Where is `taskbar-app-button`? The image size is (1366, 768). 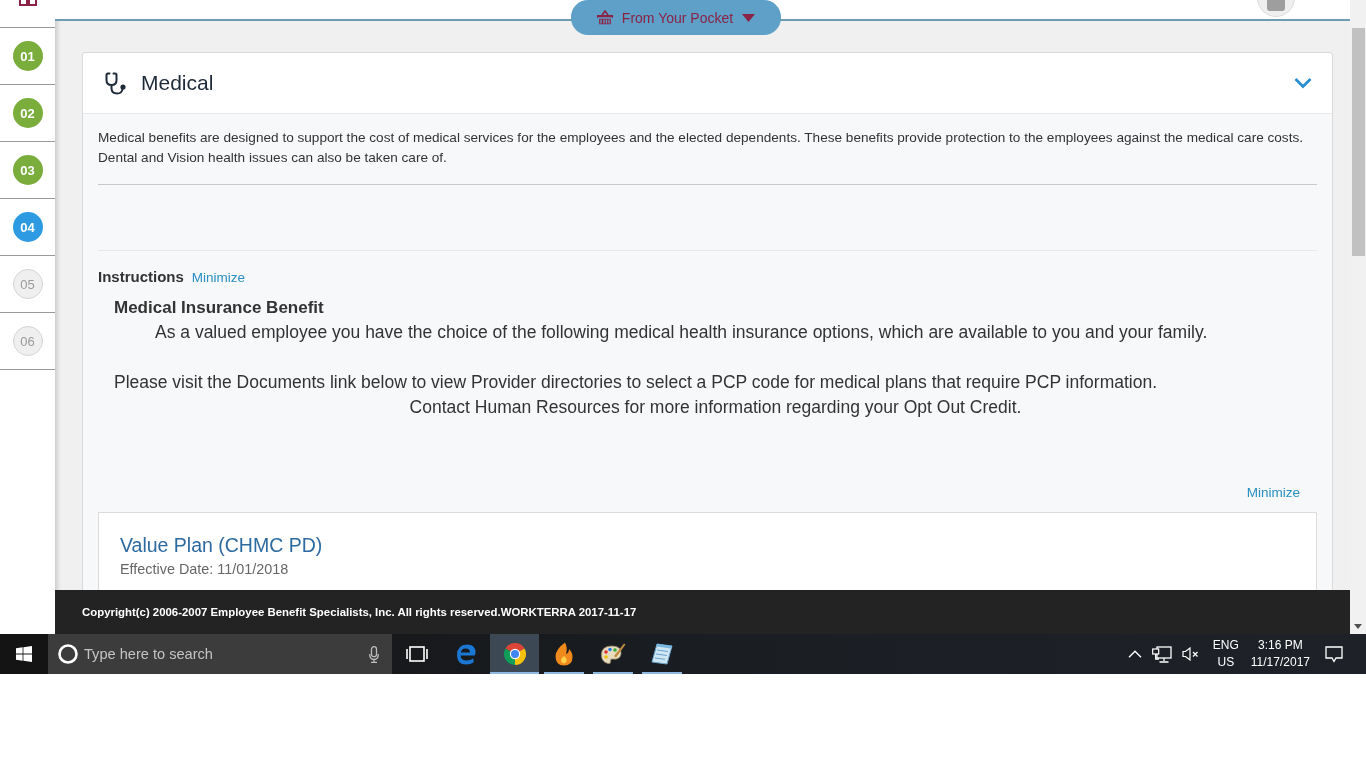 taskbar-app-button is located at coordinates (514, 654).